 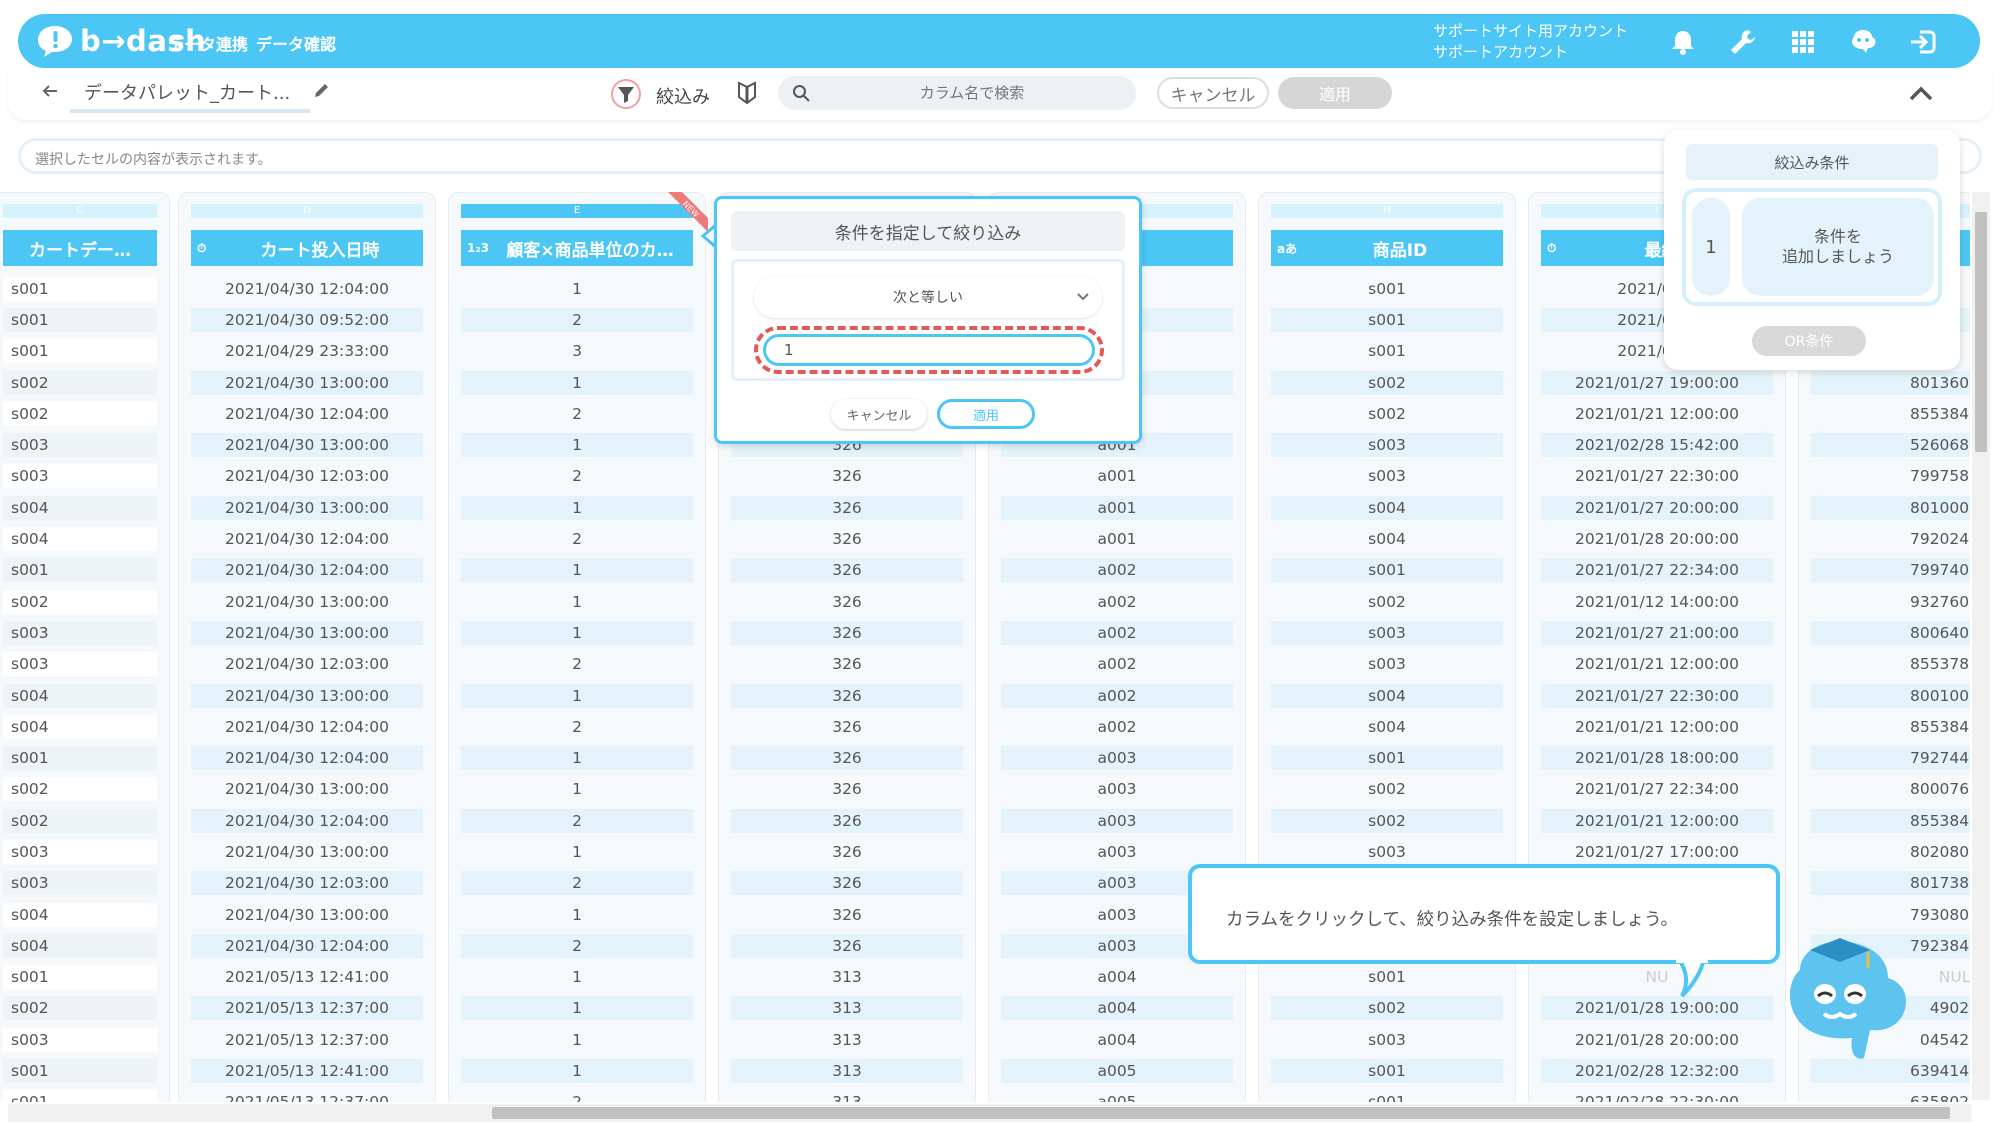 I want to click on horizontal-scroll-thumb, so click(x=1221, y=1113).